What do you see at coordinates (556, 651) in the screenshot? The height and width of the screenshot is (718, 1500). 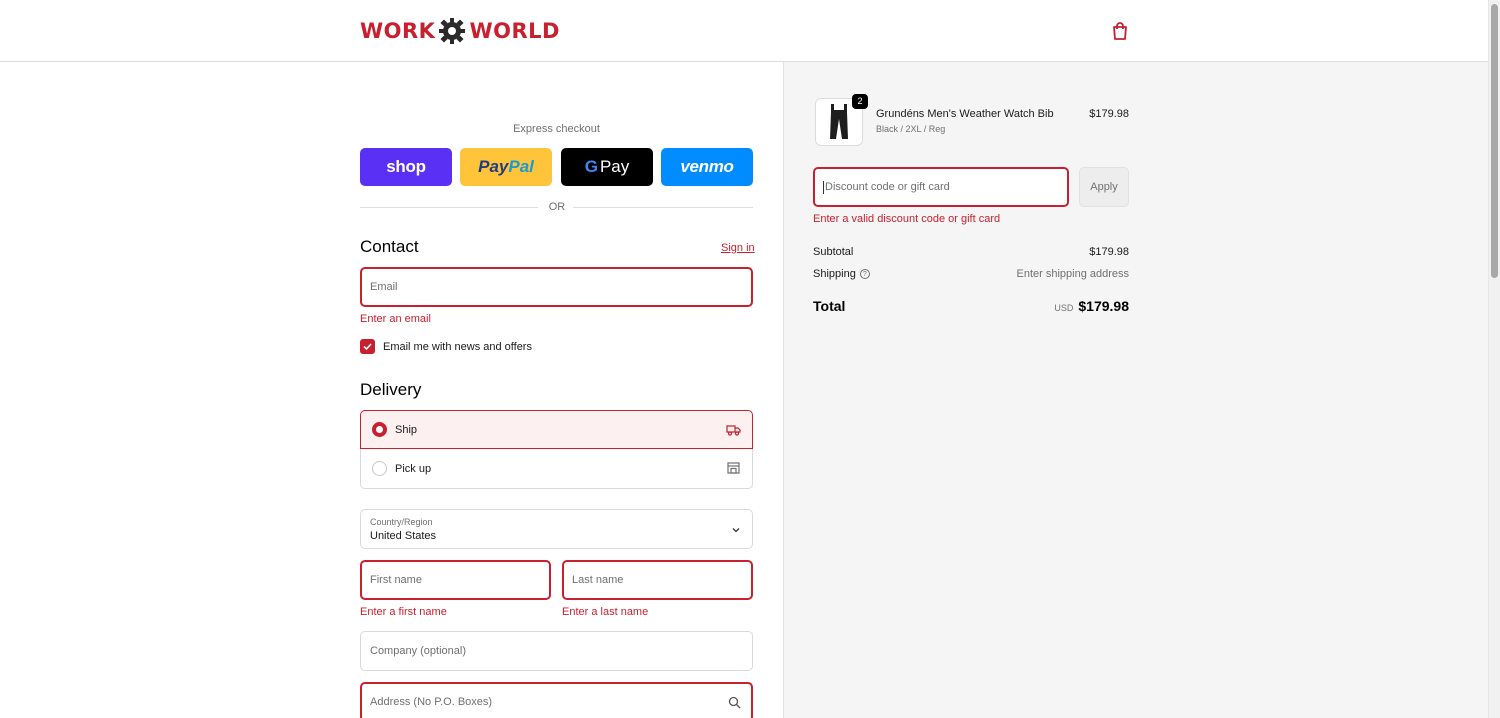 I see `company-field: Company (optional)` at bounding box center [556, 651].